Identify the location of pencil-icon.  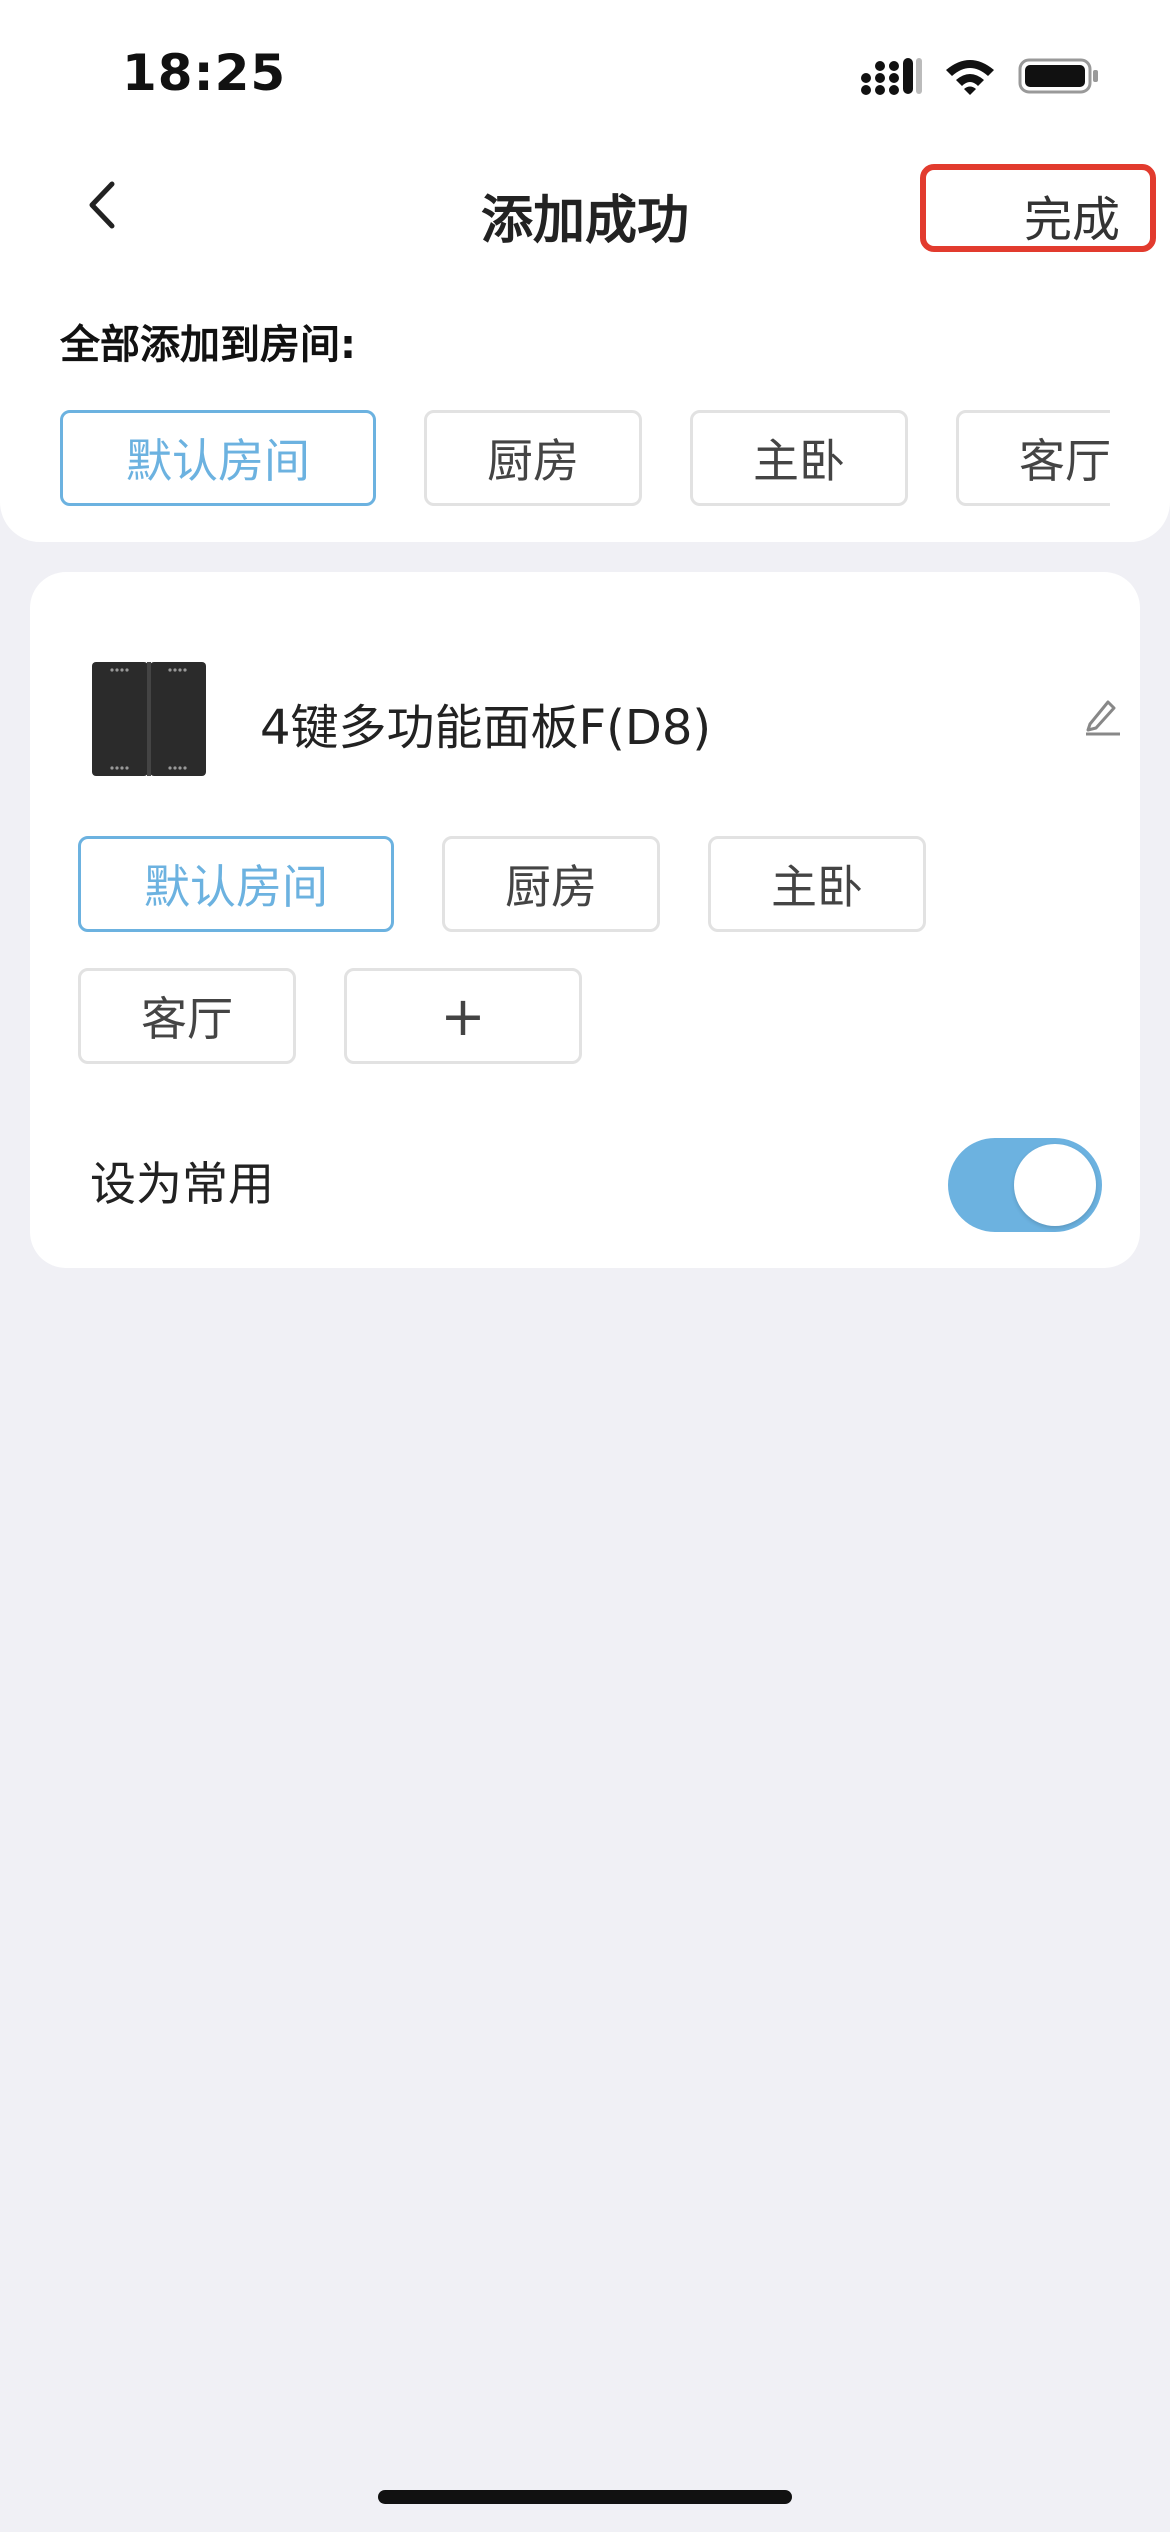
(1102, 716).